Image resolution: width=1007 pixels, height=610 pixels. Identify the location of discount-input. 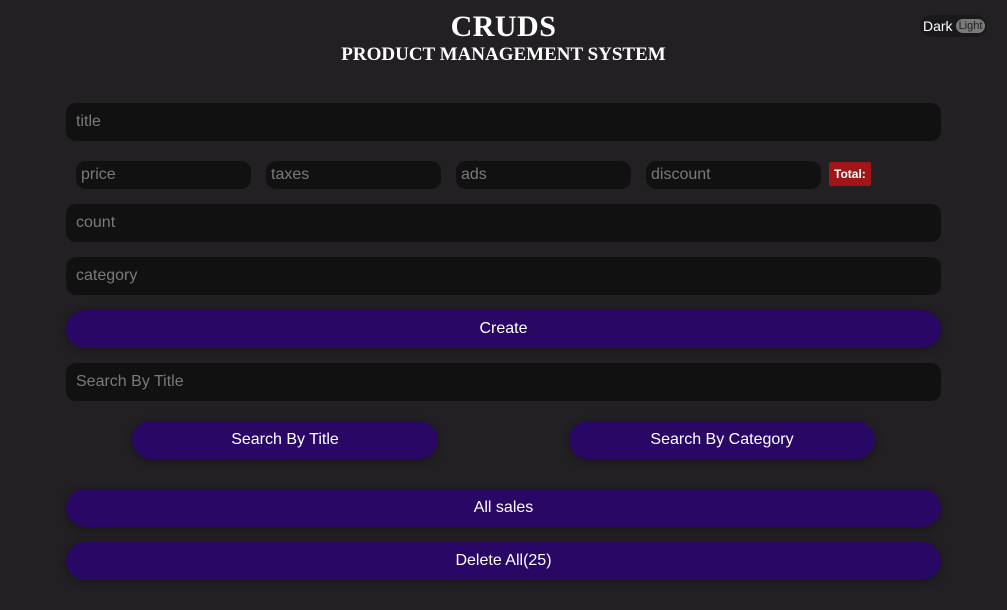
(733, 175).